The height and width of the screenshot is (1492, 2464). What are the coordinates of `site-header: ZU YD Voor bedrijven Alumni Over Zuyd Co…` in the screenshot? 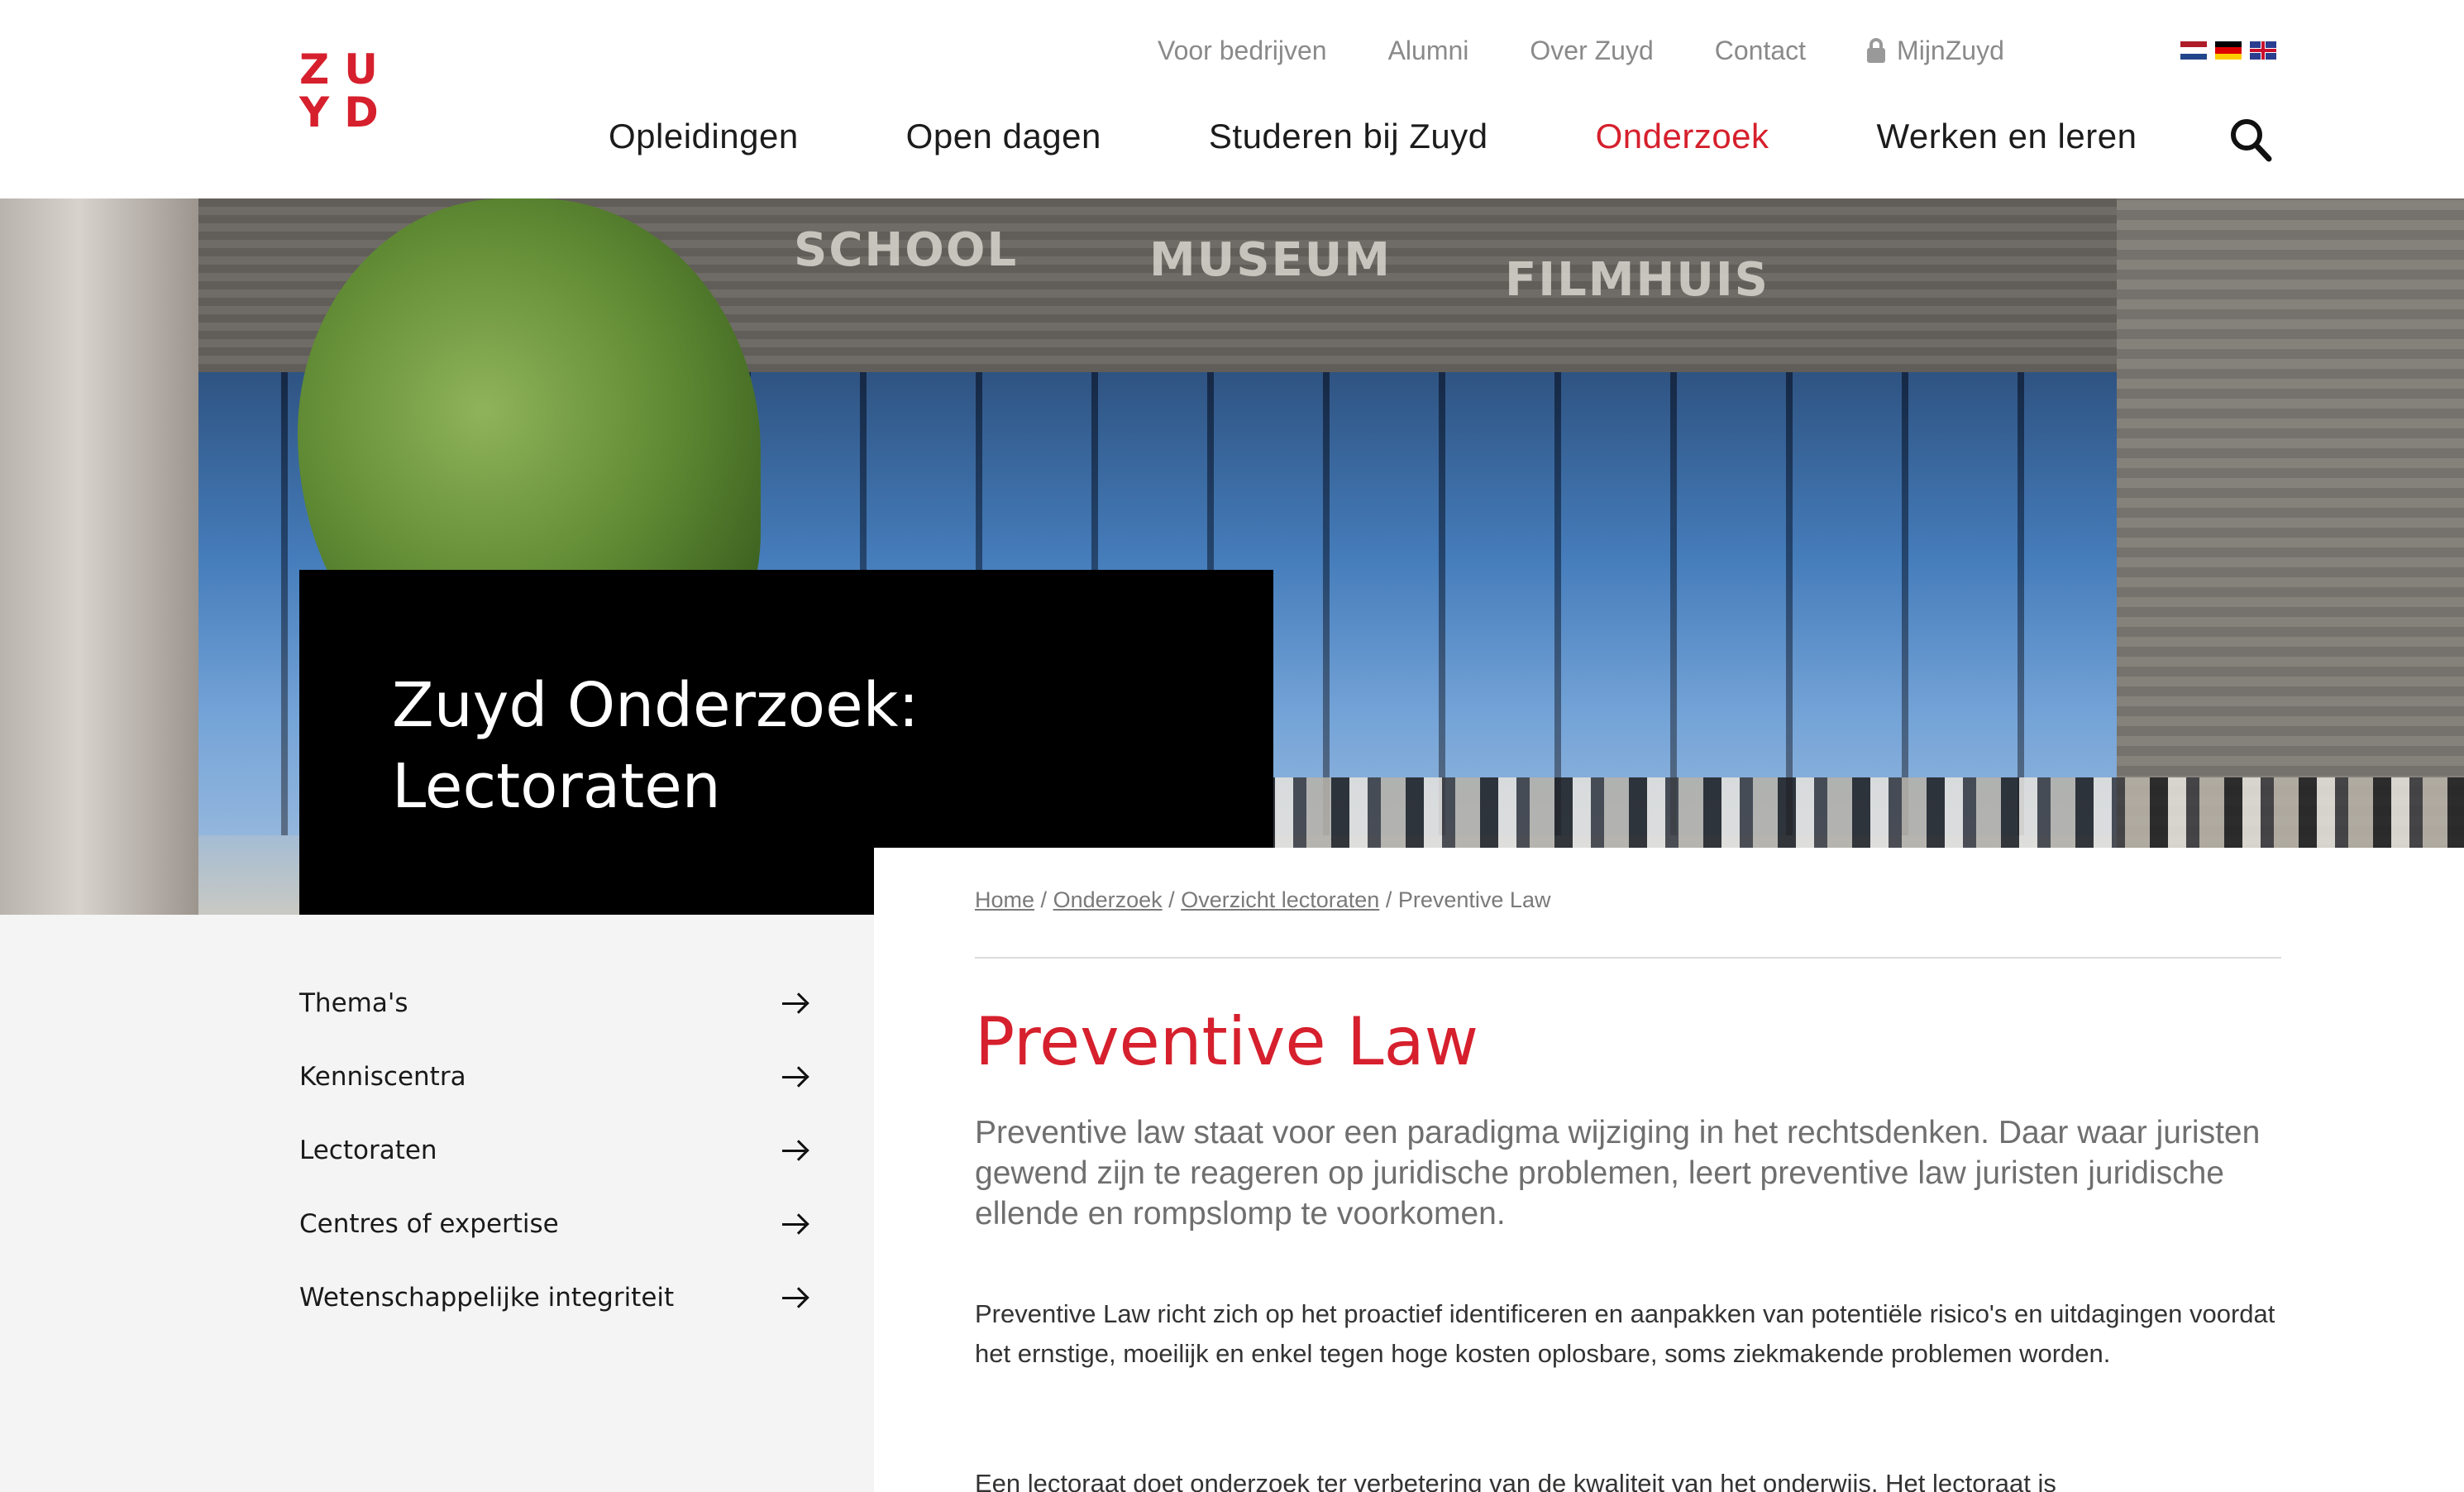 It's located at (1232, 99).